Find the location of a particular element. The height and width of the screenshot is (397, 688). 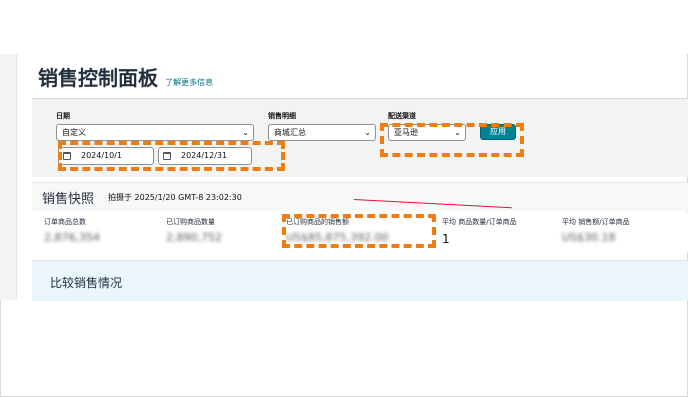

breakdown-select: 商城汇总 ⌄ is located at coordinates (322, 132).